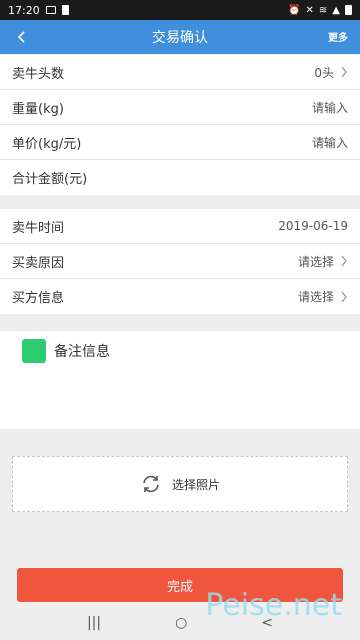  I want to click on note-label: 备注信息, so click(82, 352).